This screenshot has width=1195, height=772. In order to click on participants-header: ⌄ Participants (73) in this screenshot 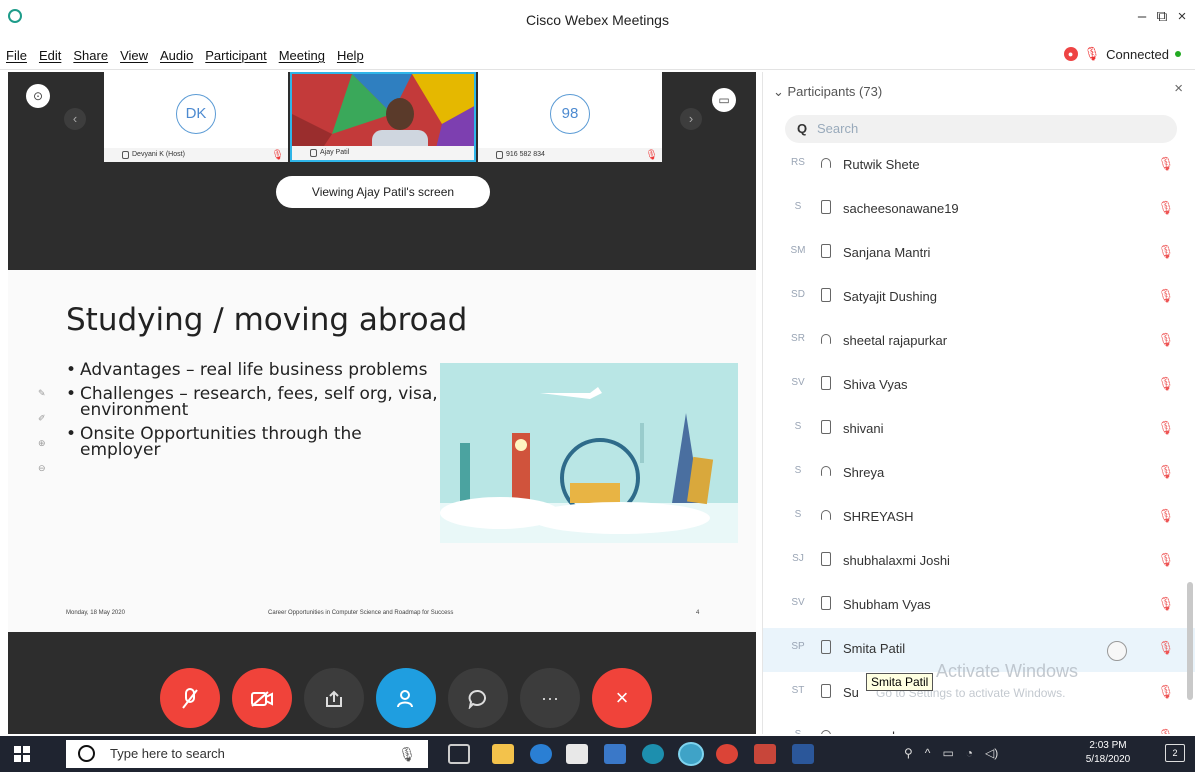, I will do `click(827, 92)`.